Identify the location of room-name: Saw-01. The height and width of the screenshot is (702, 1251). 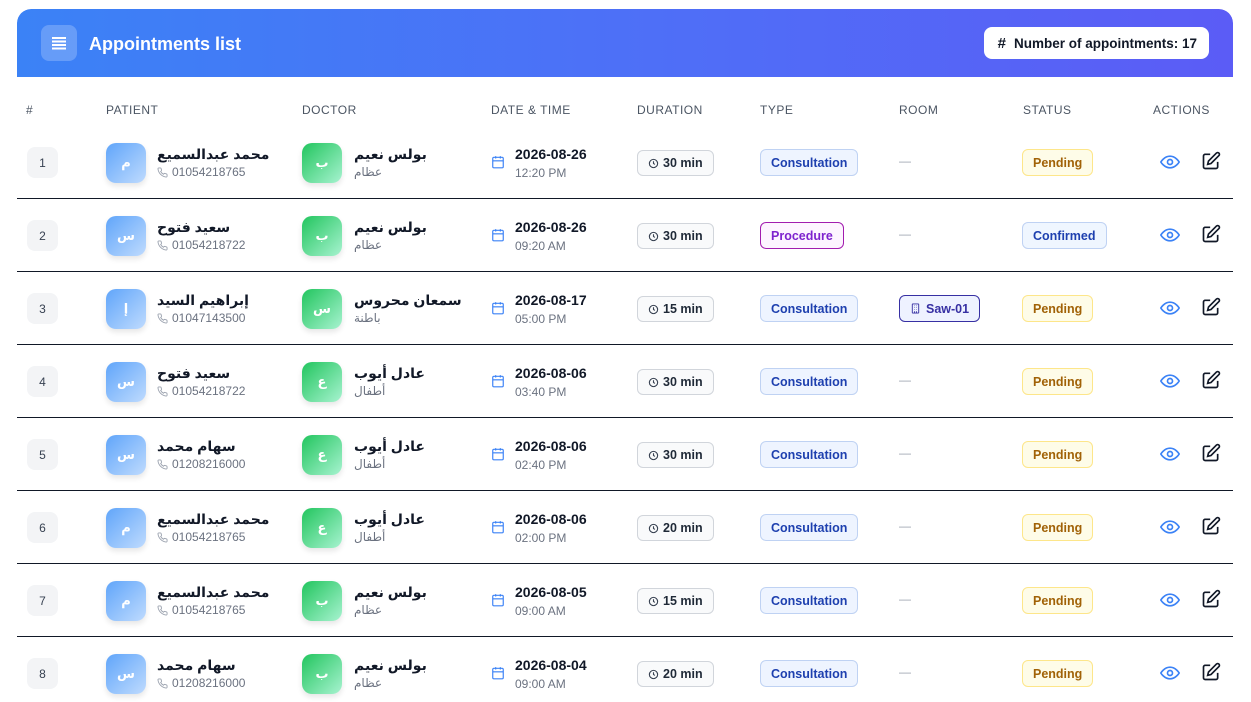
(948, 308).